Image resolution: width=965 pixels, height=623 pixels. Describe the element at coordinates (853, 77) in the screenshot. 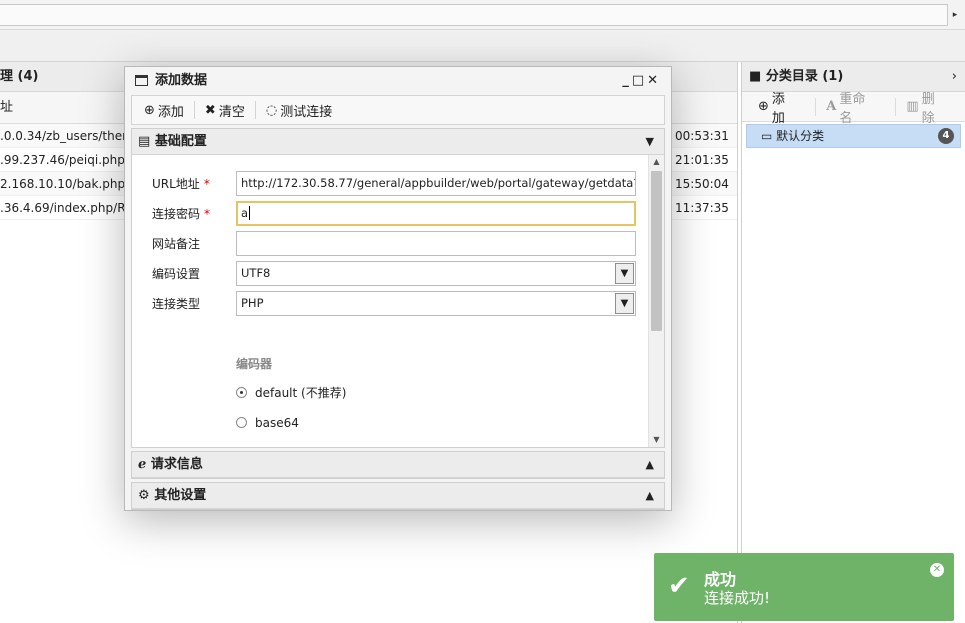

I see `category-panel-header: ■ 分类目录 (1) ›` at that location.